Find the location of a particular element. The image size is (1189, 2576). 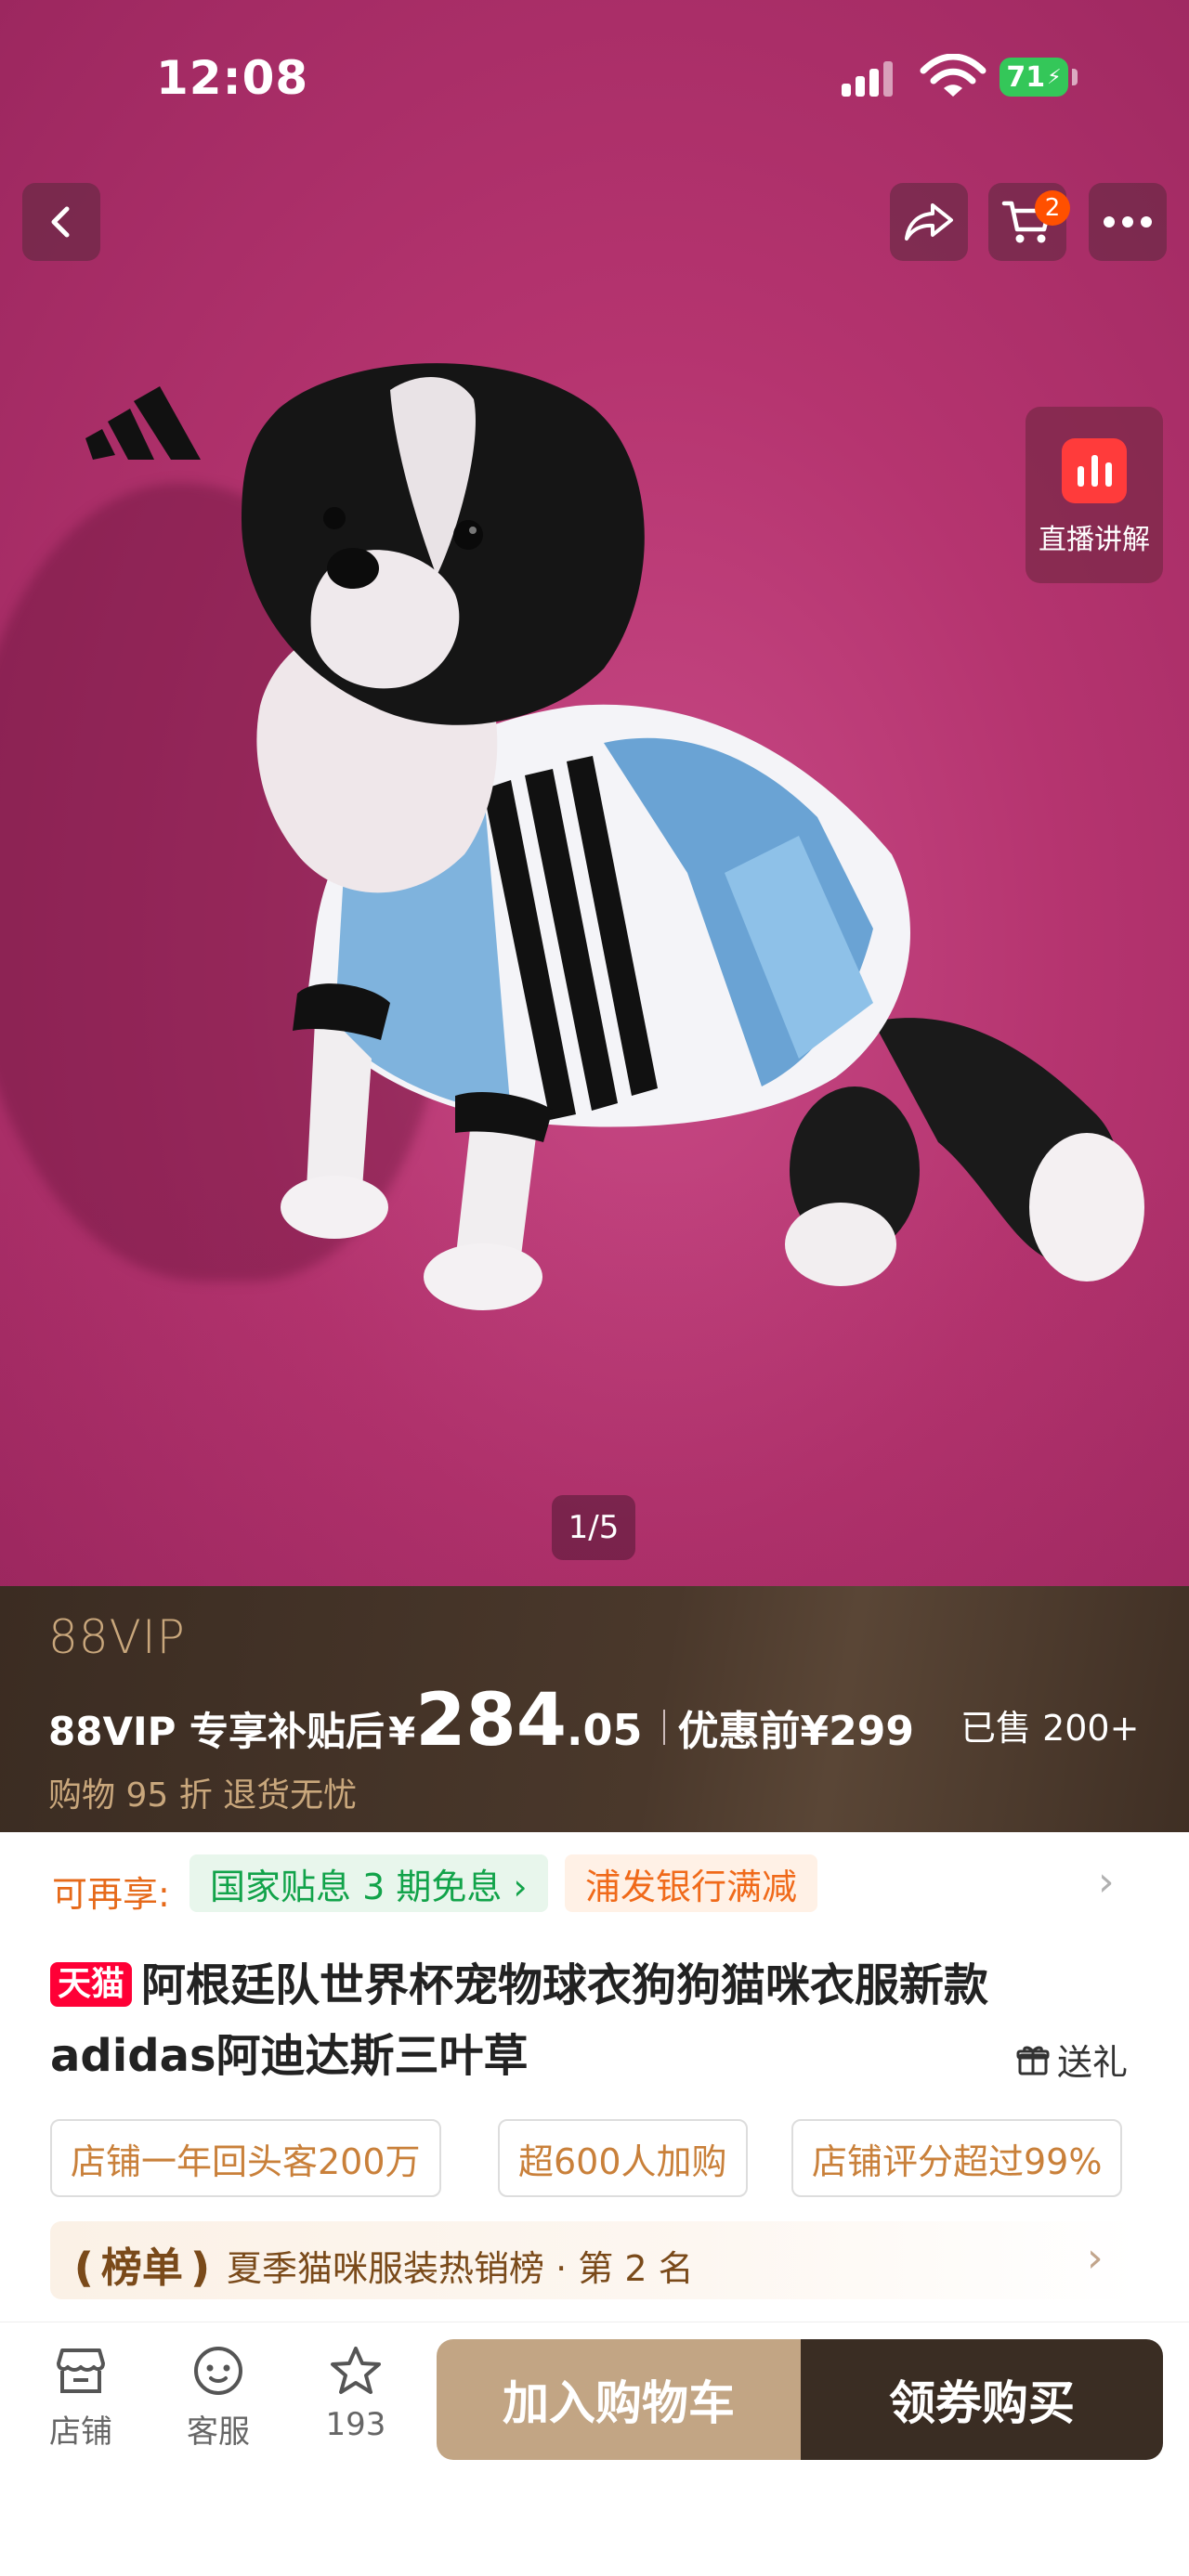

wifi-icon is located at coordinates (953, 75).